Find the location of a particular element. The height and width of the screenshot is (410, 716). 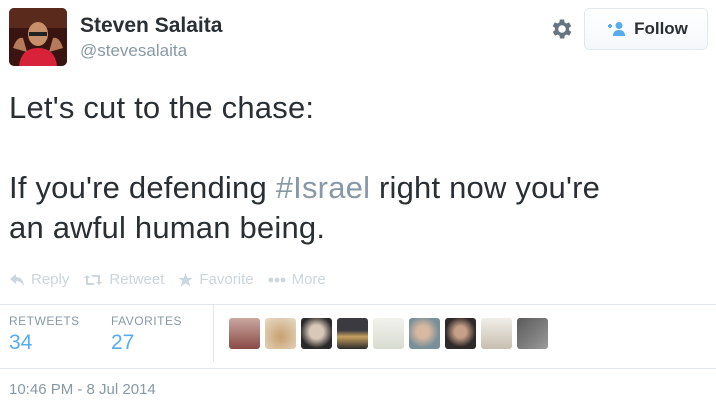

gear-icon is located at coordinates (562, 29).